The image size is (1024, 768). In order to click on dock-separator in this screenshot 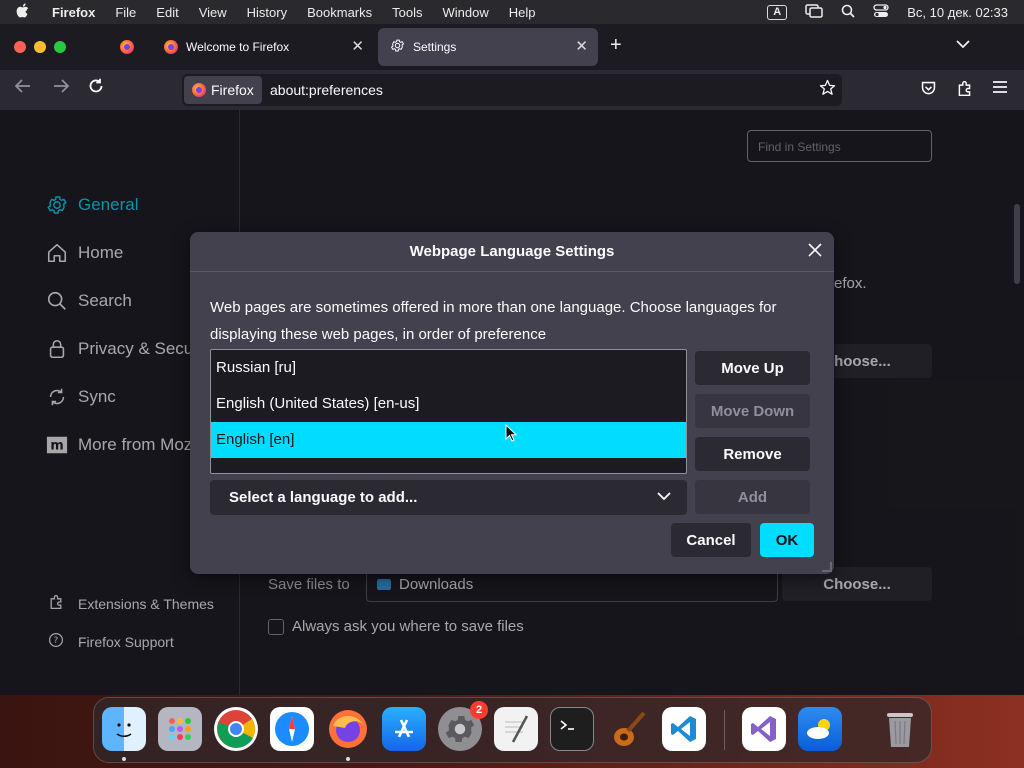, I will do `click(724, 730)`.